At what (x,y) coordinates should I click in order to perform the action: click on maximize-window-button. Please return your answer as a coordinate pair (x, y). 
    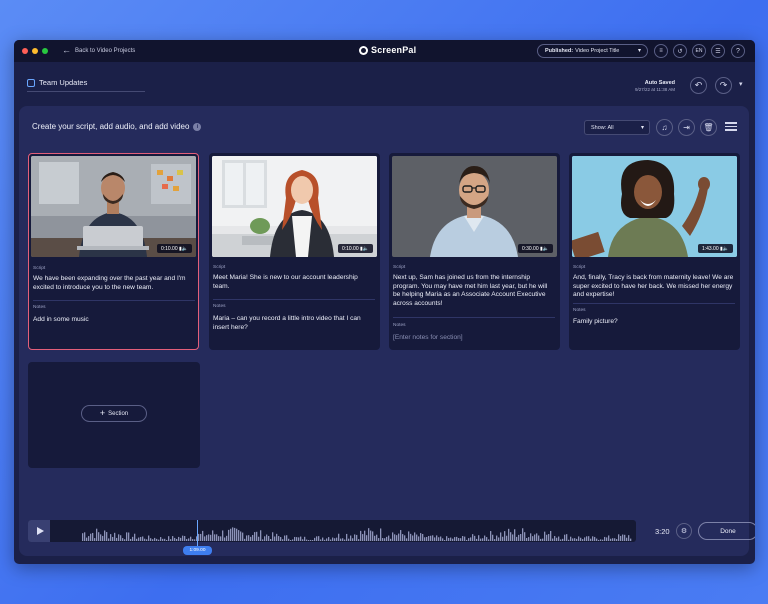
    Looking at the image, I should click on (45, 51).